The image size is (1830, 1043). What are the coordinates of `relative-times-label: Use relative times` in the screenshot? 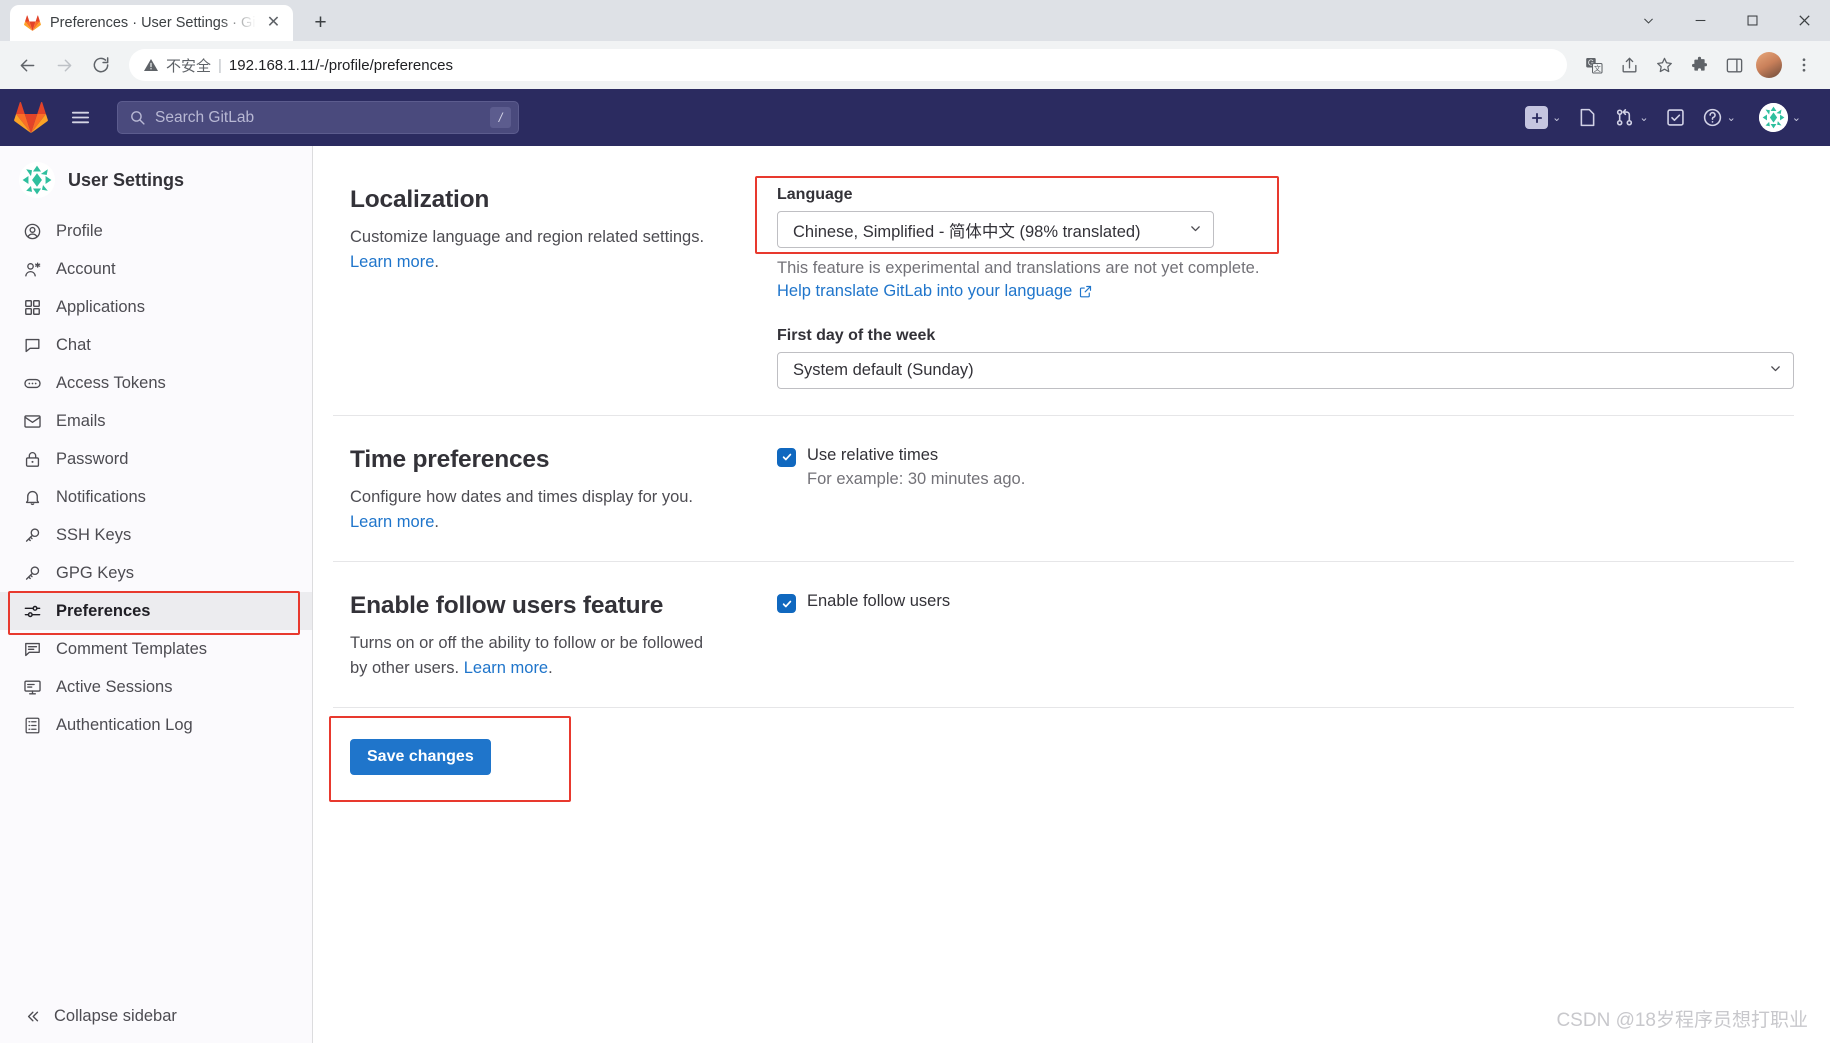 It's located at (873, 454).